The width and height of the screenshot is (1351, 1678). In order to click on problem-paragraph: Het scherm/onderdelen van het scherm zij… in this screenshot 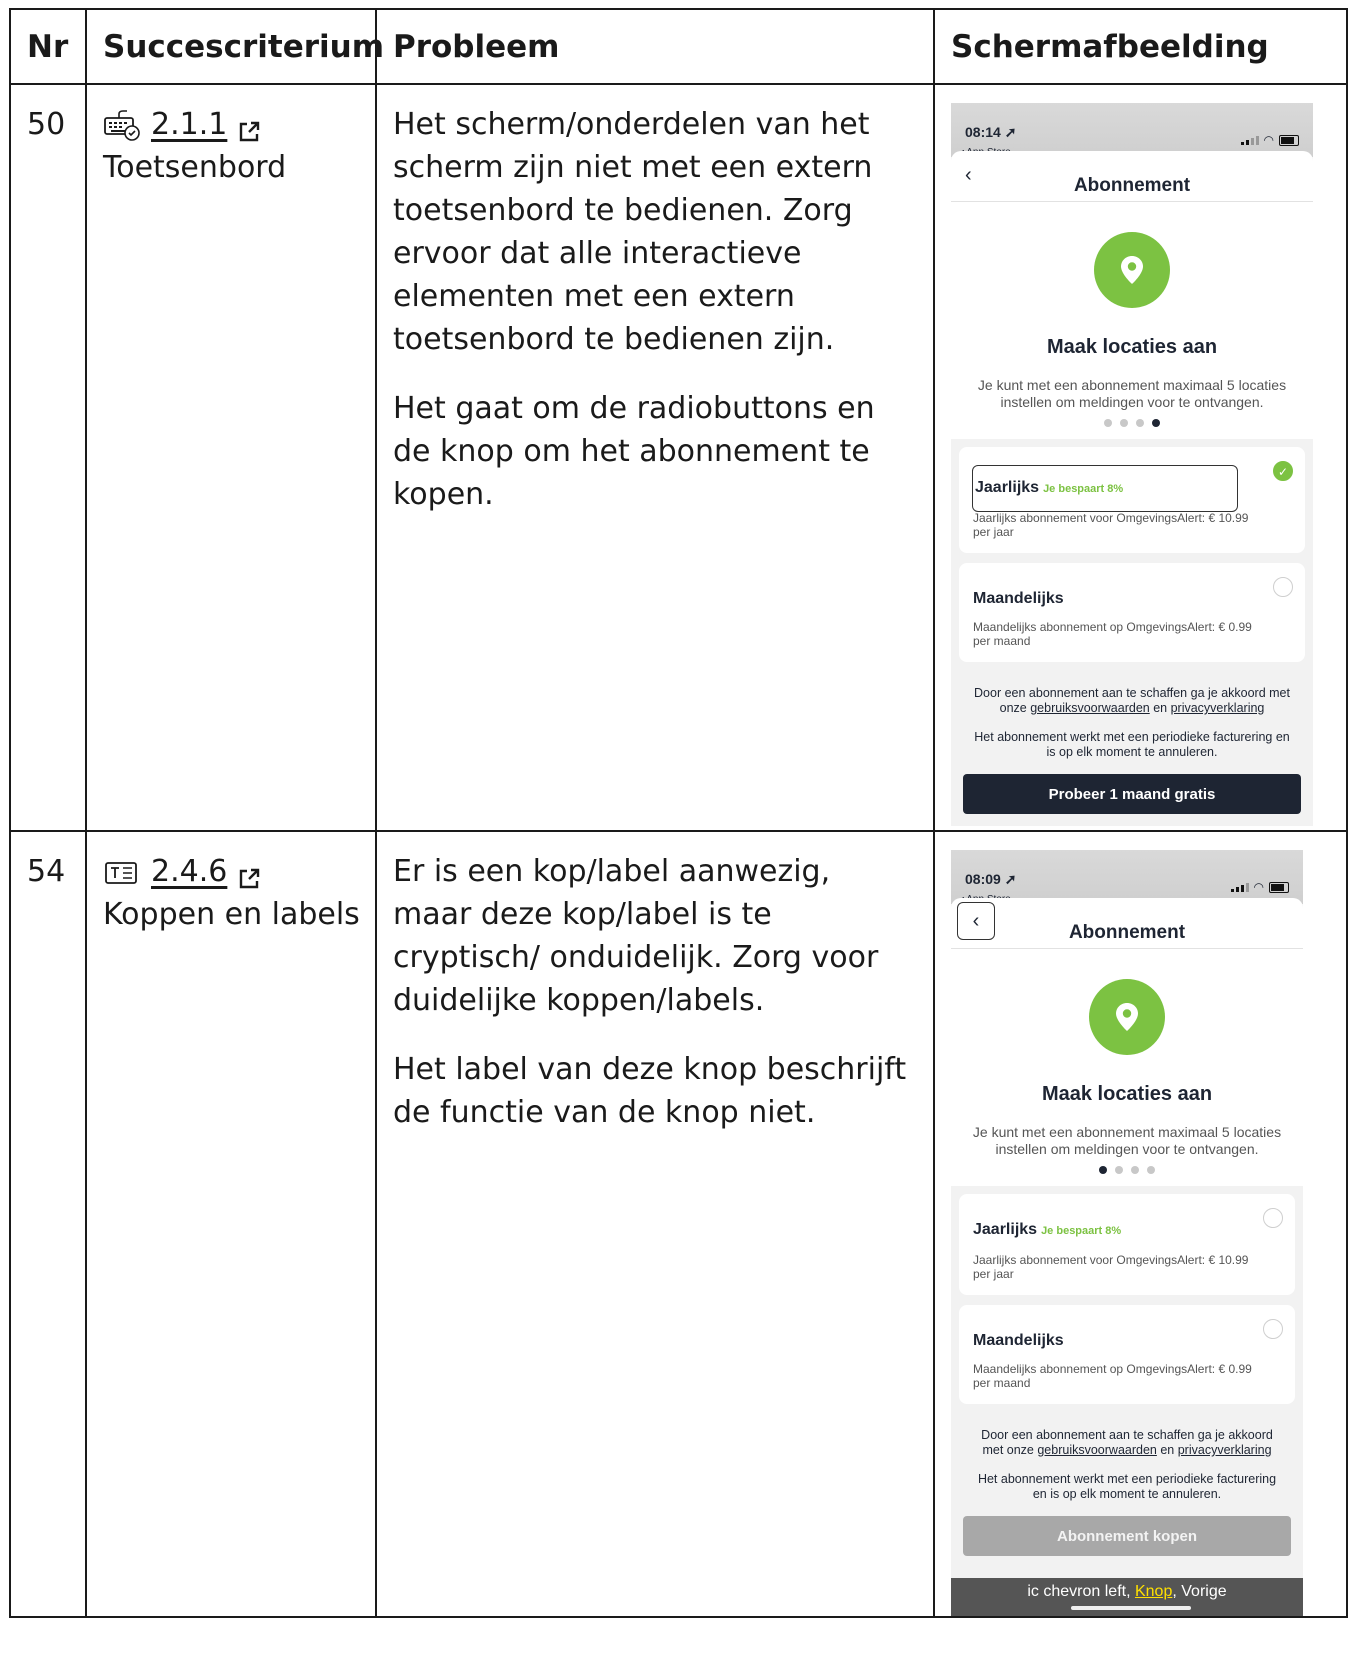, I will do `click(633, 232)`.